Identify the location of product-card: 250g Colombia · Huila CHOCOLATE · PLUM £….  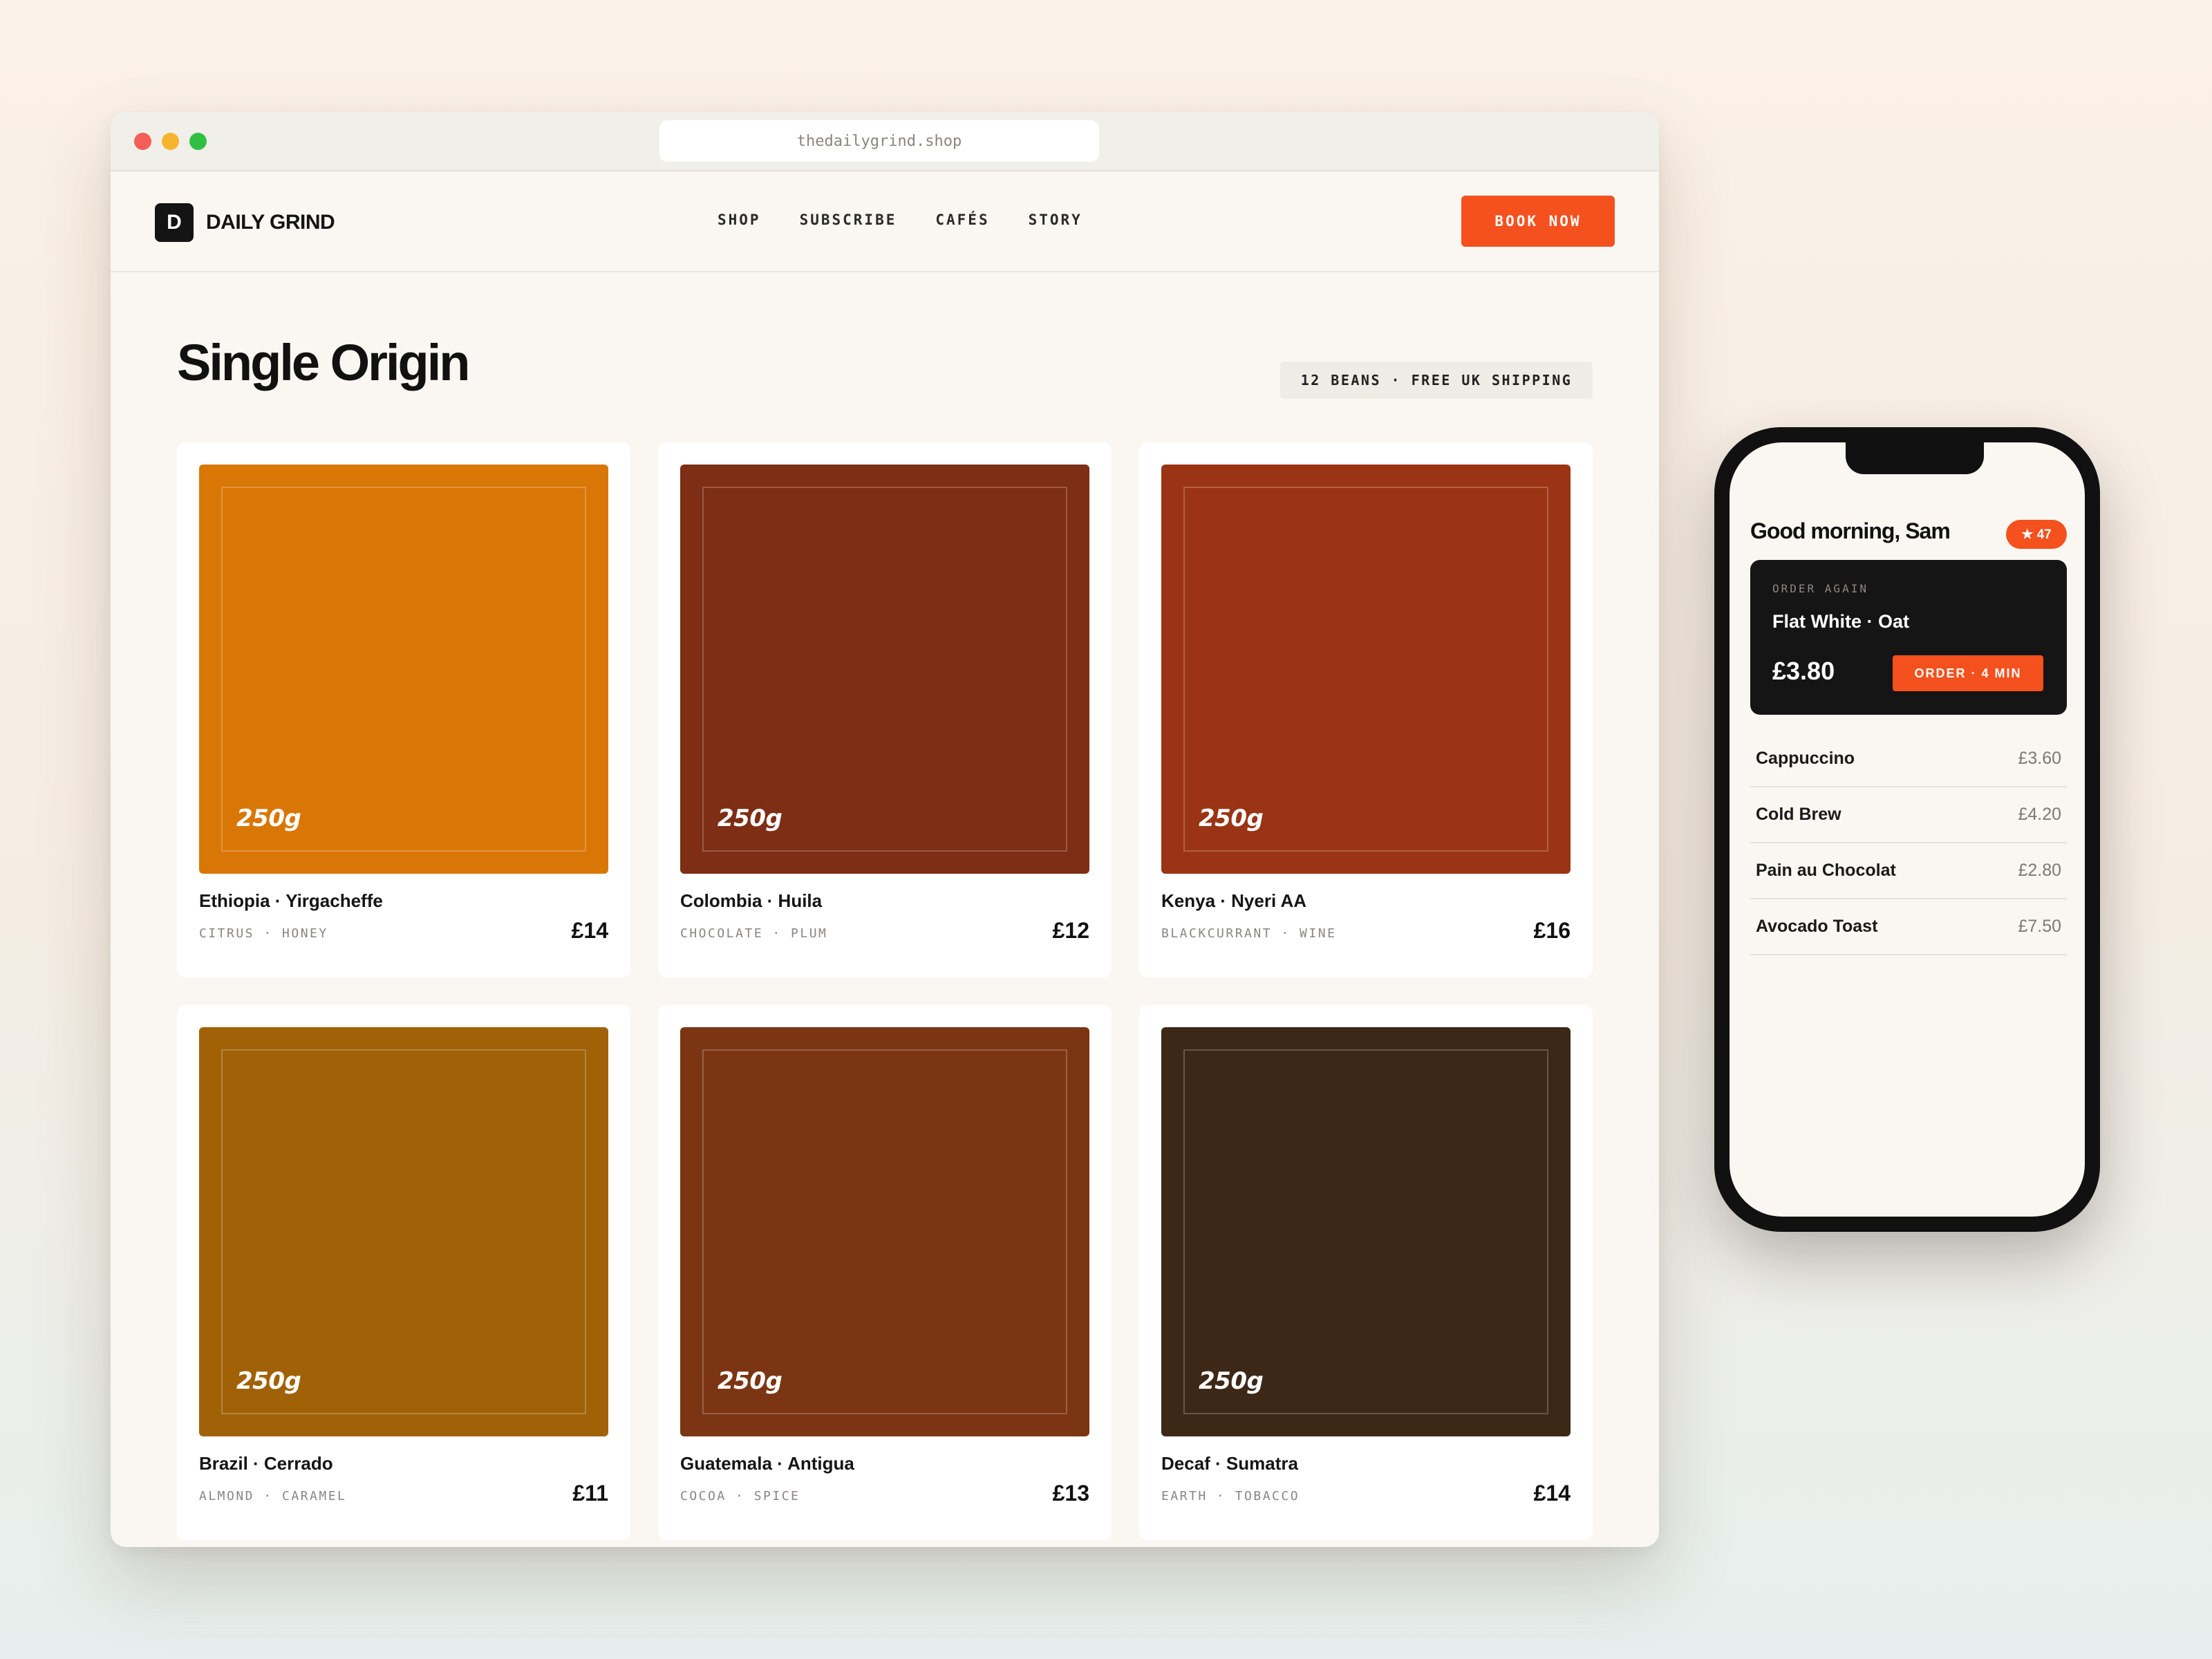
(885, 709).